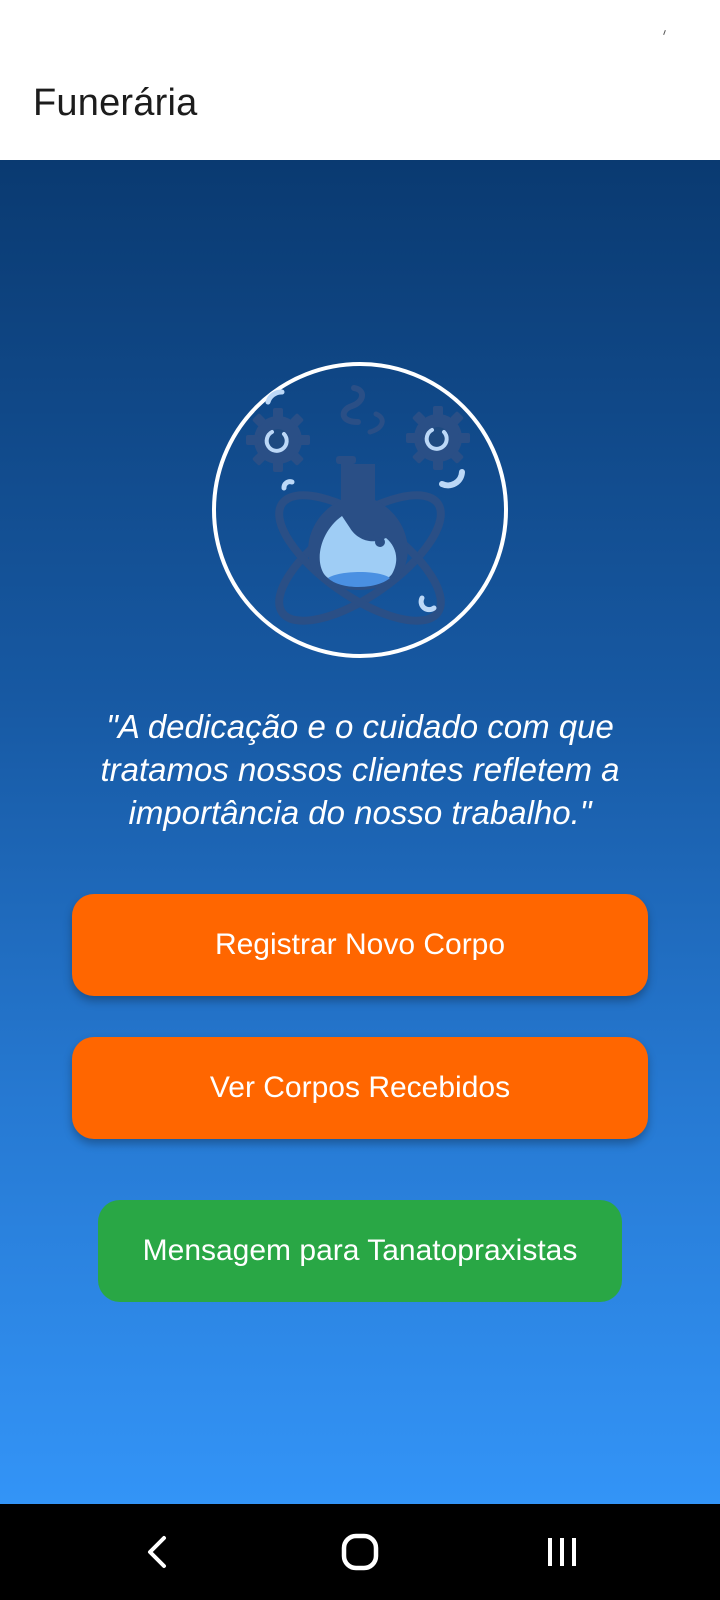 The height and width of the screenshot is (1600, 720). I want to click on status-indicator, so click(664, 32).